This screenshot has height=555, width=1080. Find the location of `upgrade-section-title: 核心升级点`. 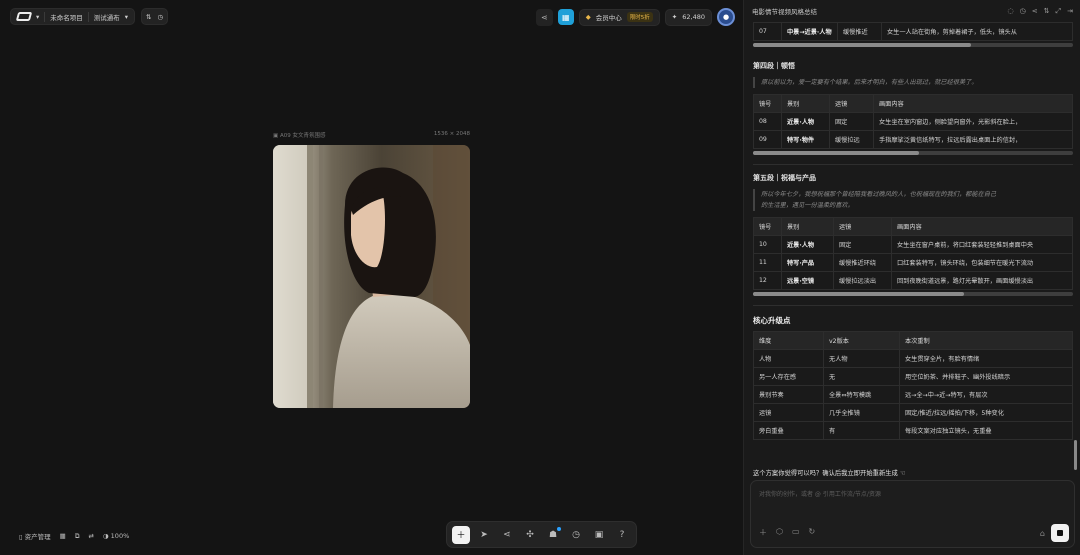

upgrade-section-title: 核心升级点 is located at coordinates (772, 320).